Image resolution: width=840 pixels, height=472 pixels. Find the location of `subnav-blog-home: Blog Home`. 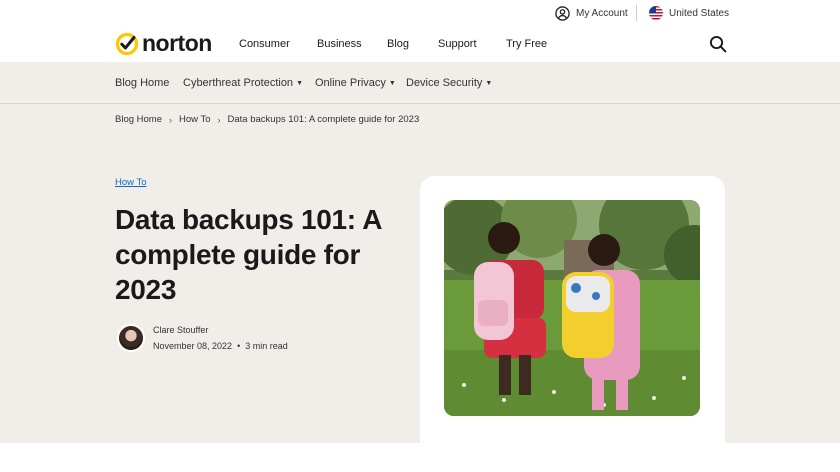

subnav-blog-home: Blog Home is located at coordinates (142, 83).